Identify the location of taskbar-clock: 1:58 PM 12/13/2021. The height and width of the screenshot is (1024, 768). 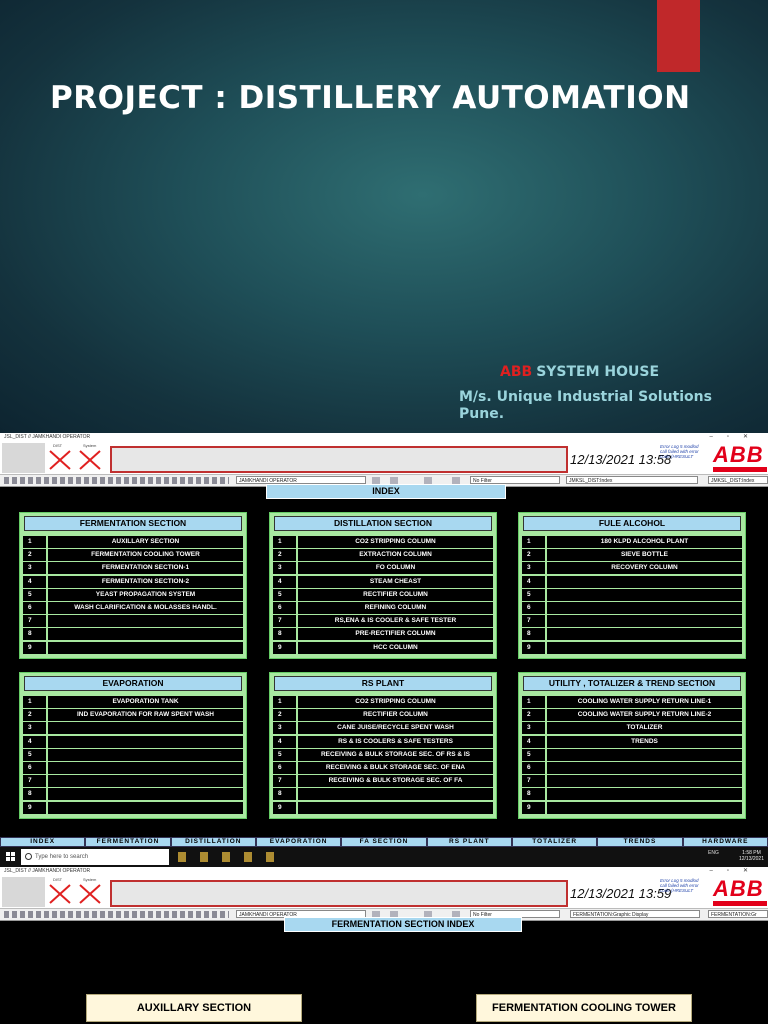
(751, 856).